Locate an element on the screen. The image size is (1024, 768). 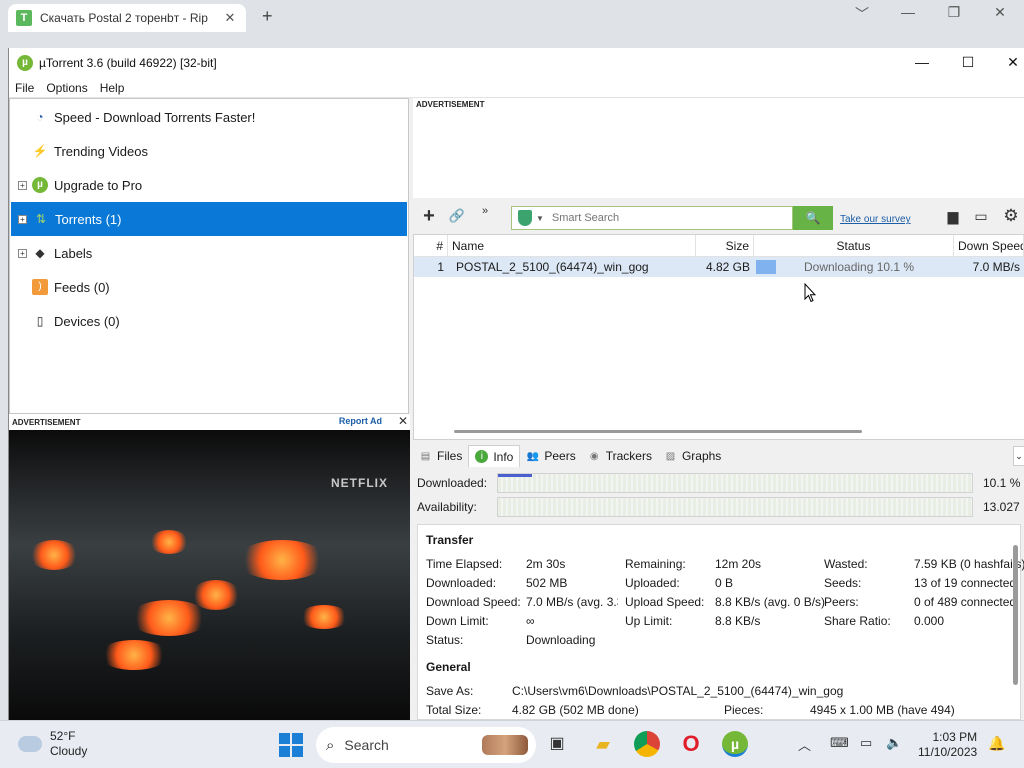
wasted-label: Wasted: is located at coordinates (846, 564).